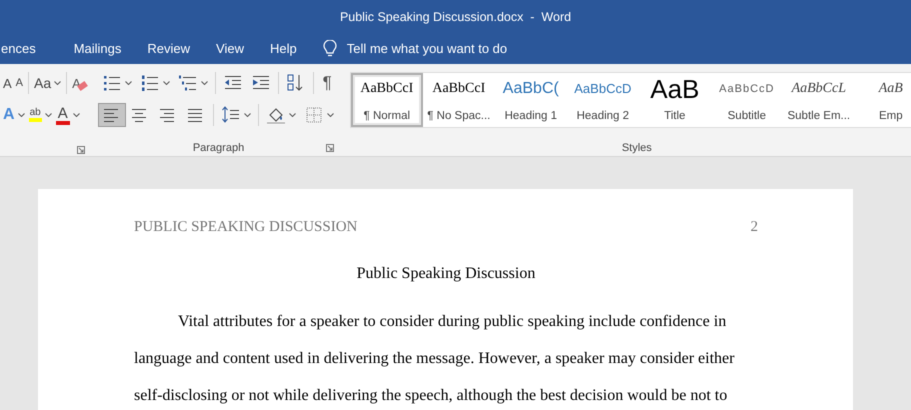 Image resolution: width=911 pixels, height=410 pixels. I want to click on window-title: Public Speaking Discussion.docx - Word, so click(456, 17).